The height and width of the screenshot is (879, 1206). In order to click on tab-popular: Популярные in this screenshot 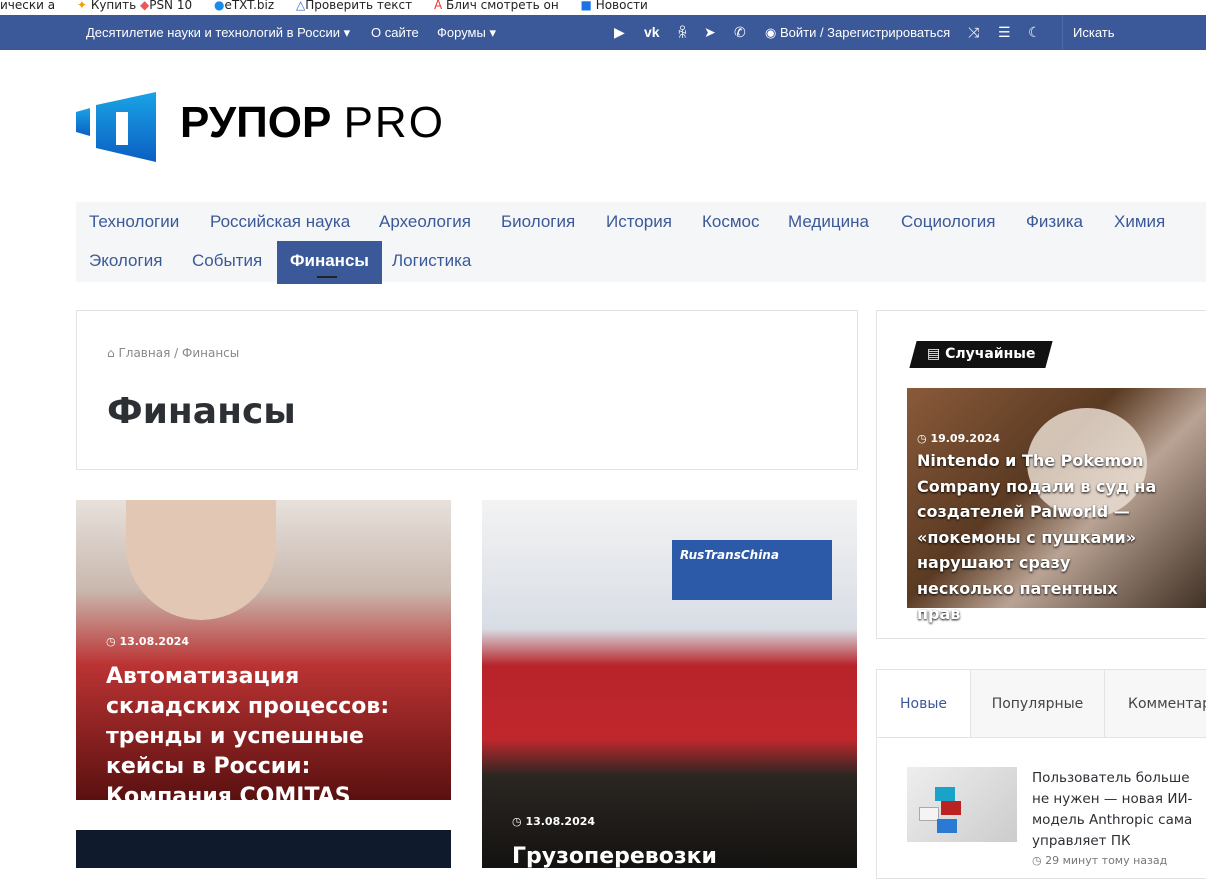, I will do `click(1037, 703)`.